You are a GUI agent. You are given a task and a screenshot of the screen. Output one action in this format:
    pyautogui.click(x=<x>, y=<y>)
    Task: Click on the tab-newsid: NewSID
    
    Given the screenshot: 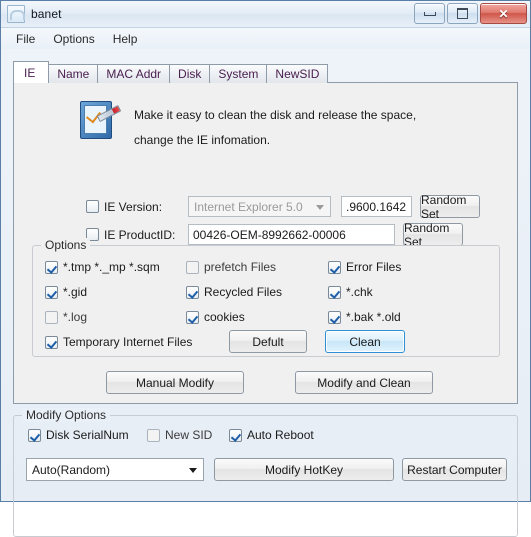 What is the action you would take?
    pyautogui.click(x=297, y=73)
    